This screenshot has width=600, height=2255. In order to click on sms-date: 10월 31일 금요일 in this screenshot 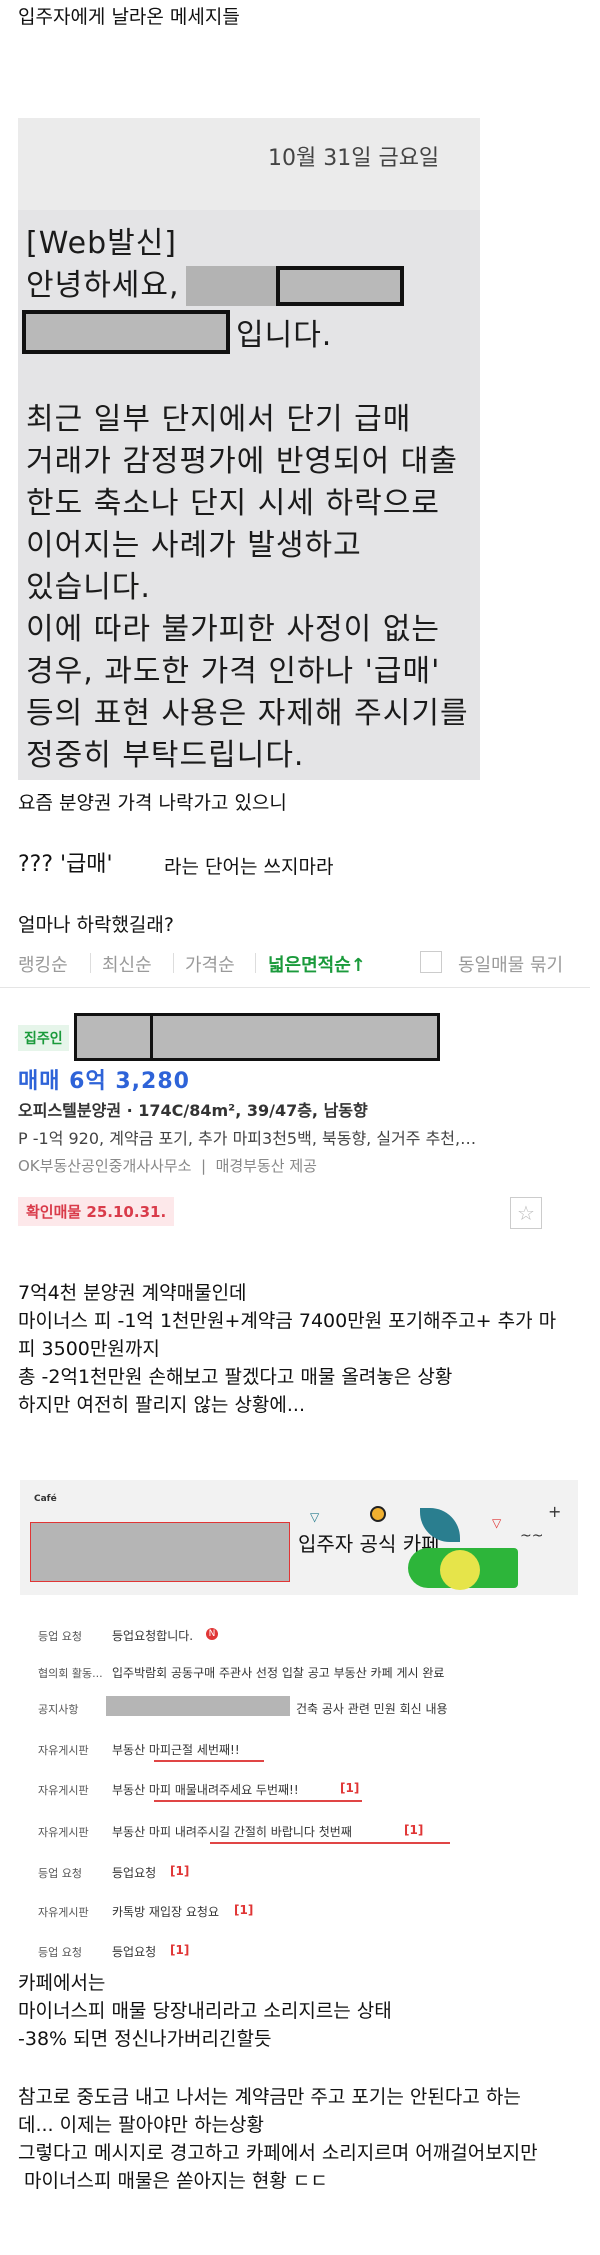, I will do `click(354, 158)`.